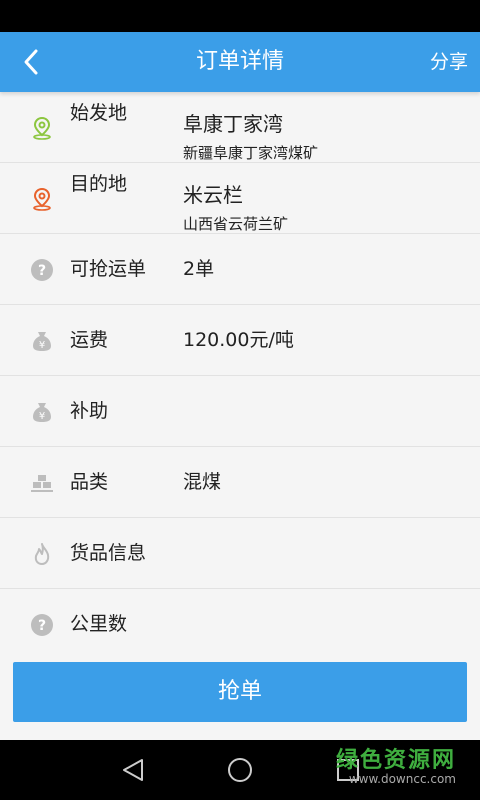 The width and height of the screenshot is (480, 800). Describe the element at coordinates (240, 411) in the screenshot. I see `subsidy-row: ¥ 补助` at that location.